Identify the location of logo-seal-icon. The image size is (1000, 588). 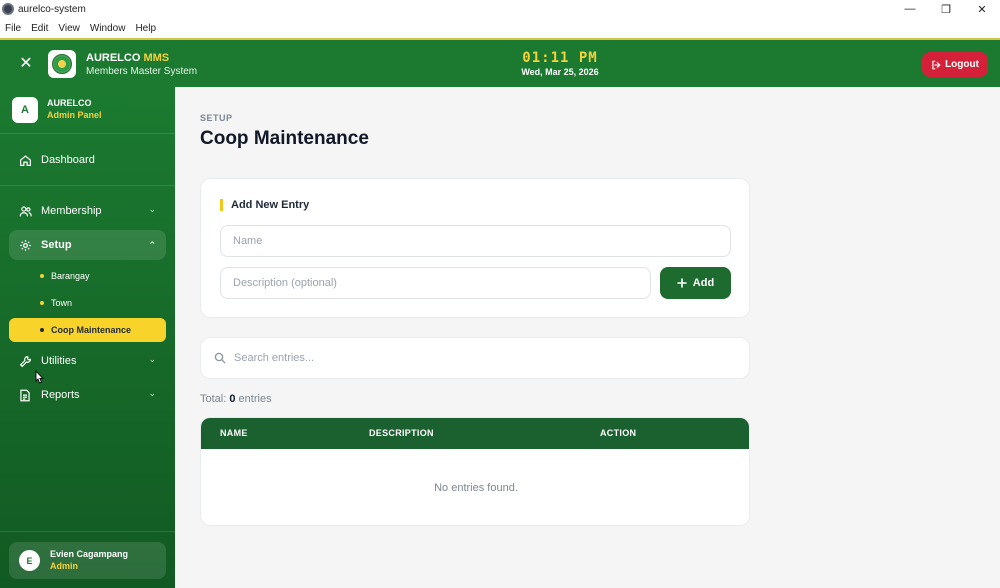
(62, 64).